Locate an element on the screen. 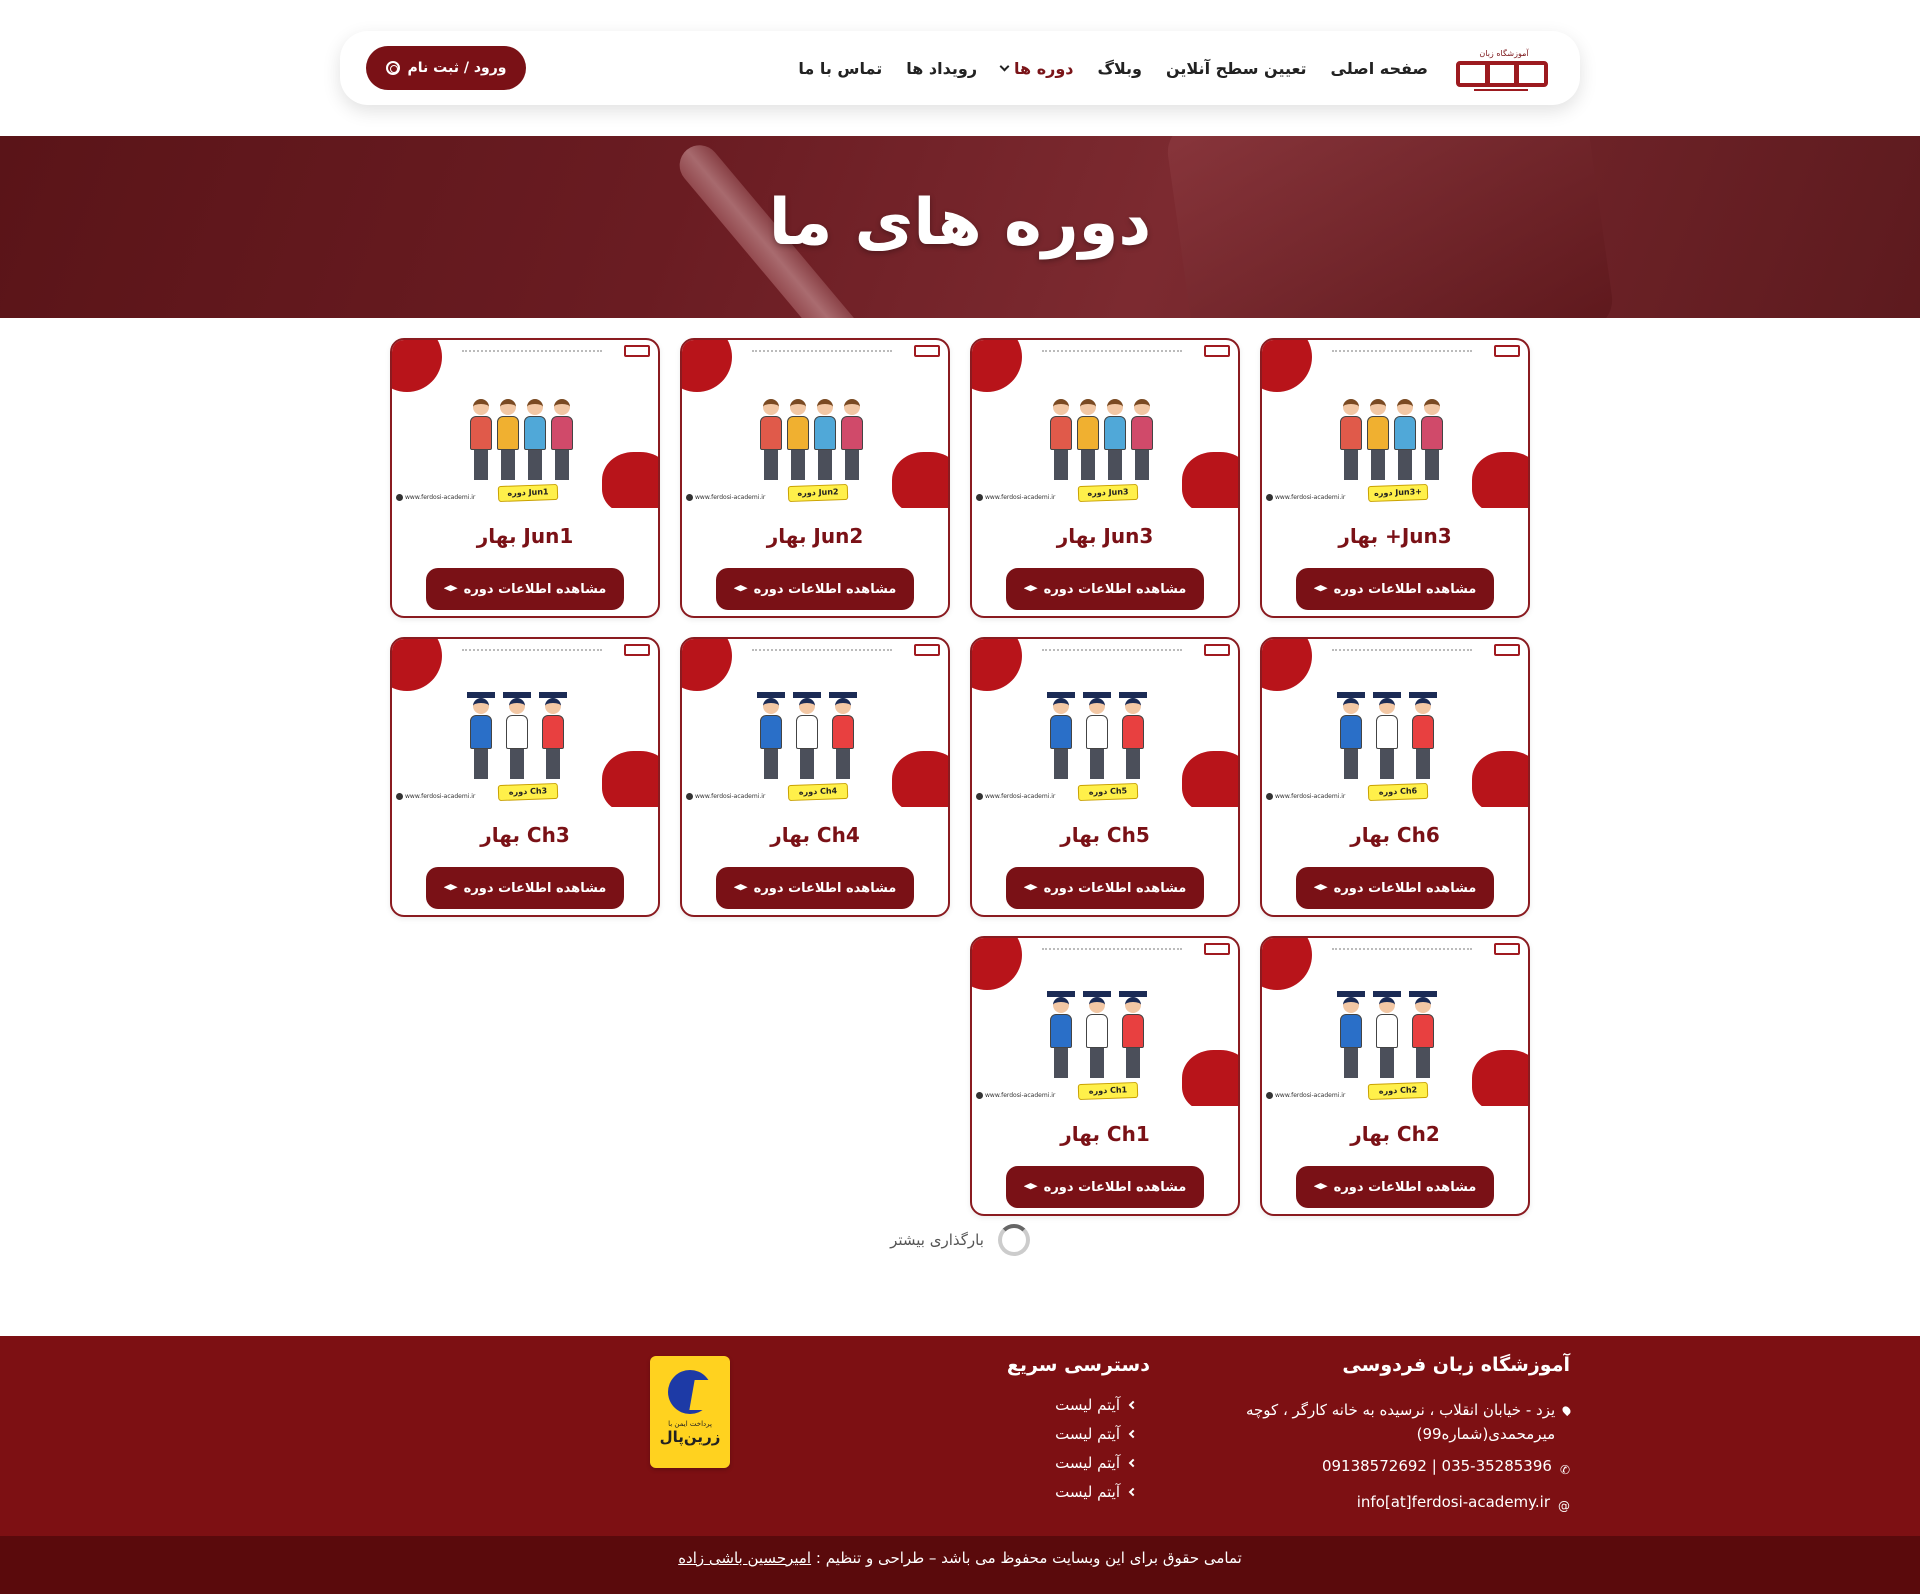  course-image: www.ferdosi-academi.ir دوره Ch5 is located at coordinates (1105, 723).